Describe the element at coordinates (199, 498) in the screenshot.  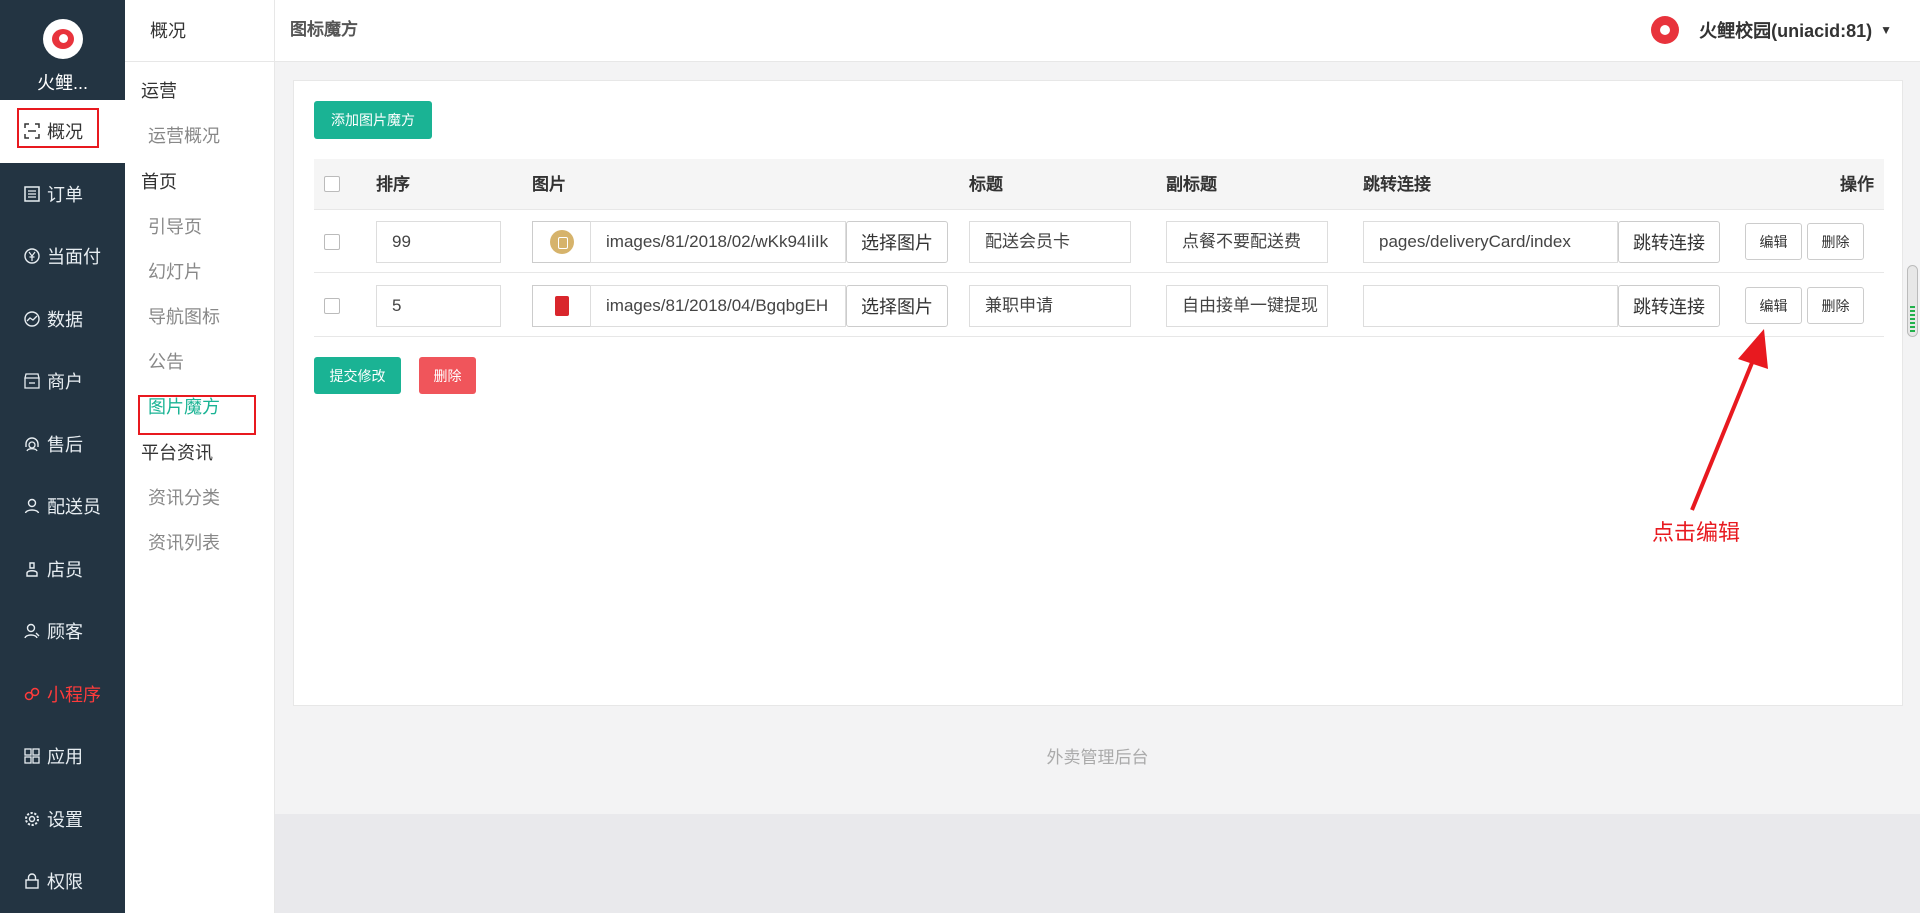
I see `subnav-item-news-category: 资讯分类` at that location.